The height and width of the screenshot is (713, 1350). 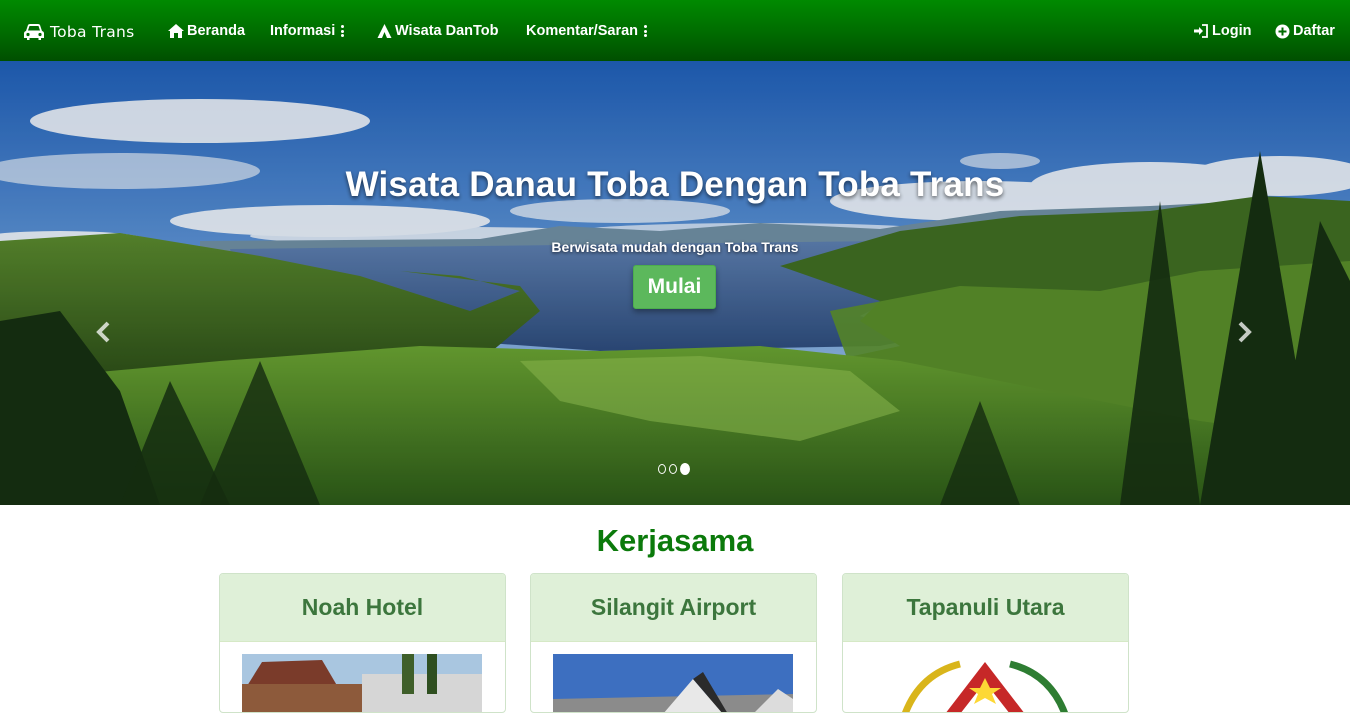 What do you see at coordinates (447, 31) in the screenshot?
I see `nav-wisata-label: Wisata DanTob` at bounding box center [447, 31].